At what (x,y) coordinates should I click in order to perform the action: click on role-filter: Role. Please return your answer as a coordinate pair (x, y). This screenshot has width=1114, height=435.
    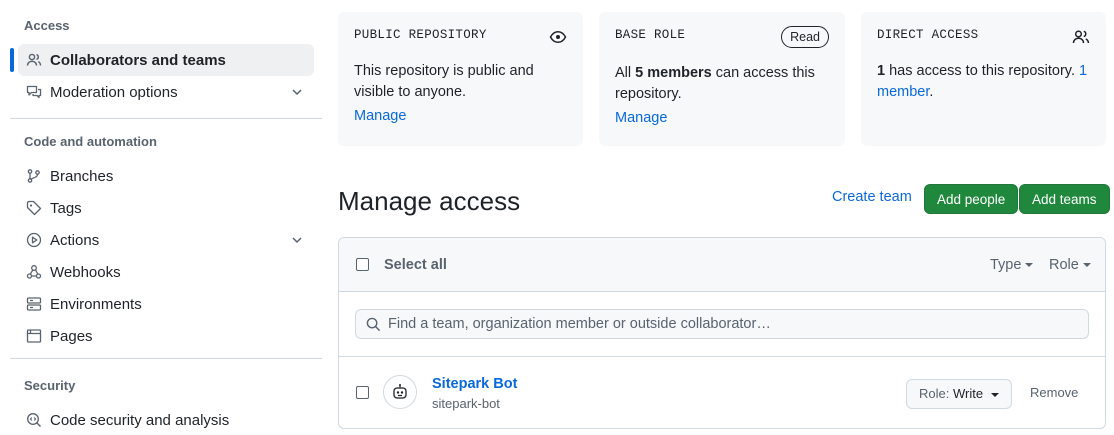
    Looking at the image, I should click on (1070, 265).